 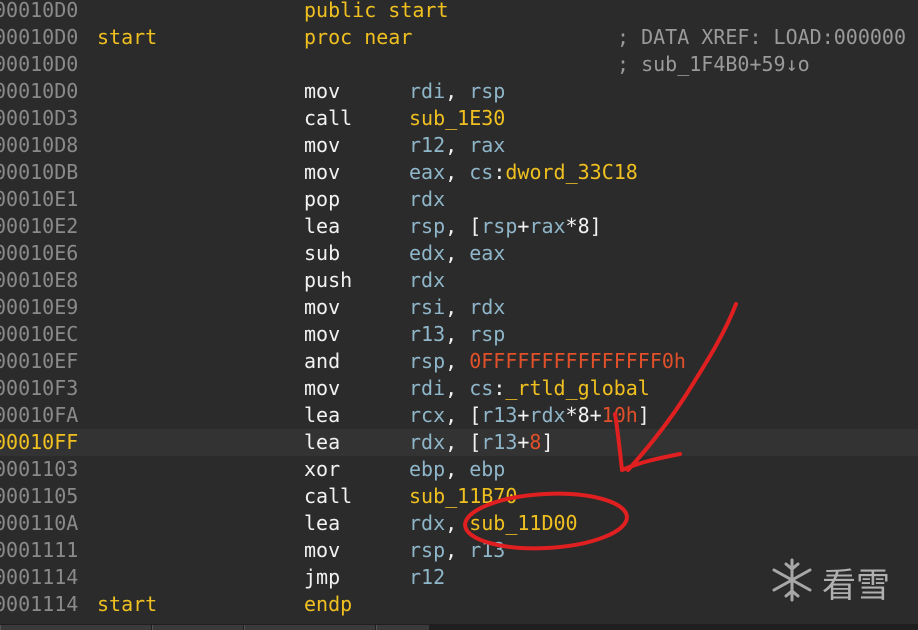 I want to click on watermark-text: 看雪, so click(x=856, y=586).